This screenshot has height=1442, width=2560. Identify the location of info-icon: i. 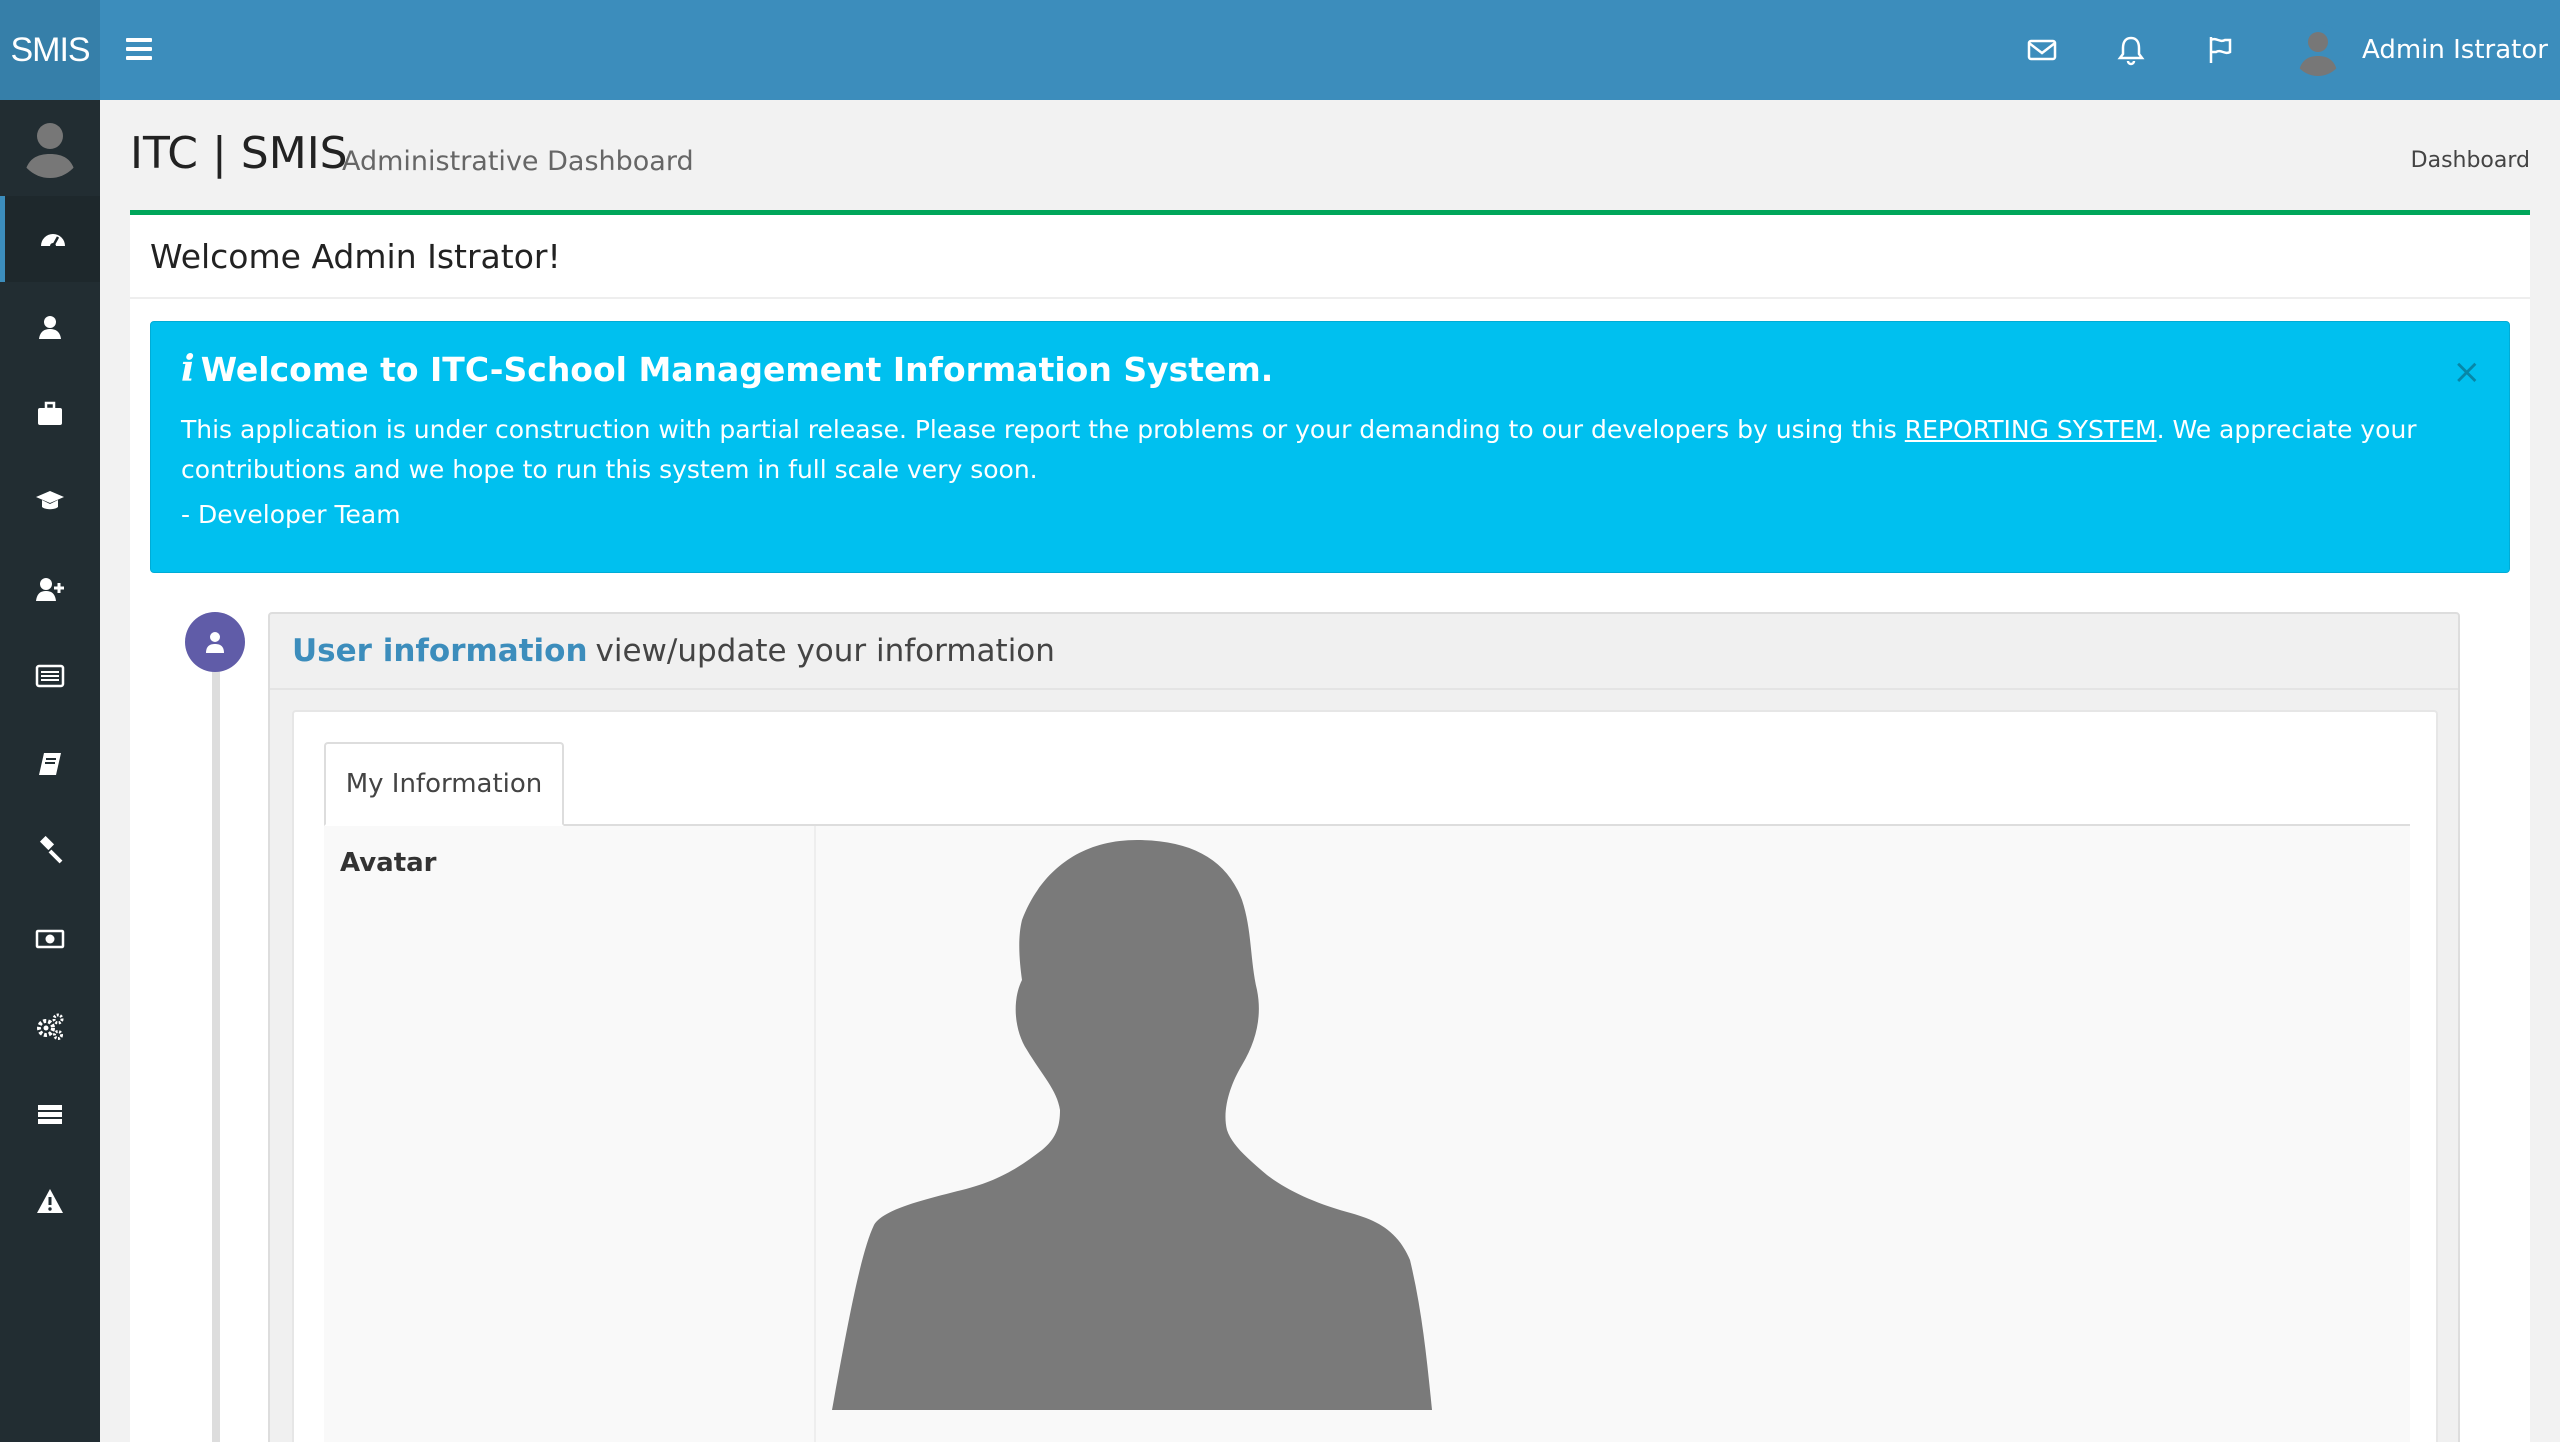
(188, 369).